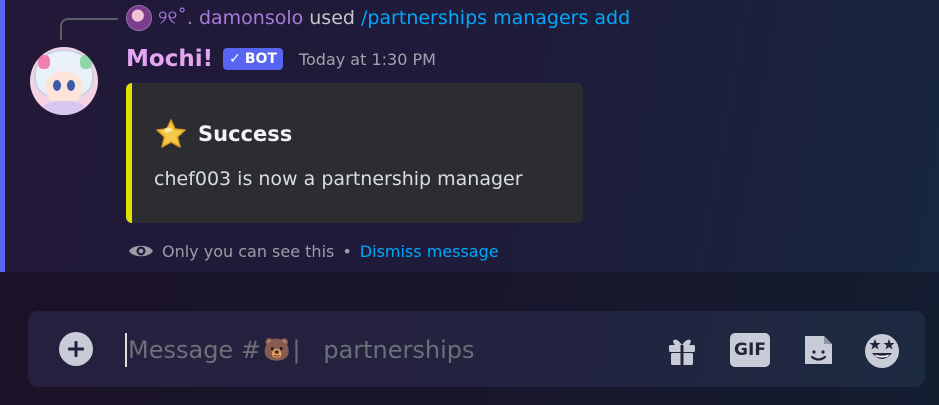 This screenshot has width=939, height=405. Describe the element at coordinates (194, 350) in the screenshot. I see `placeholder-prefix: Message #` at that location.